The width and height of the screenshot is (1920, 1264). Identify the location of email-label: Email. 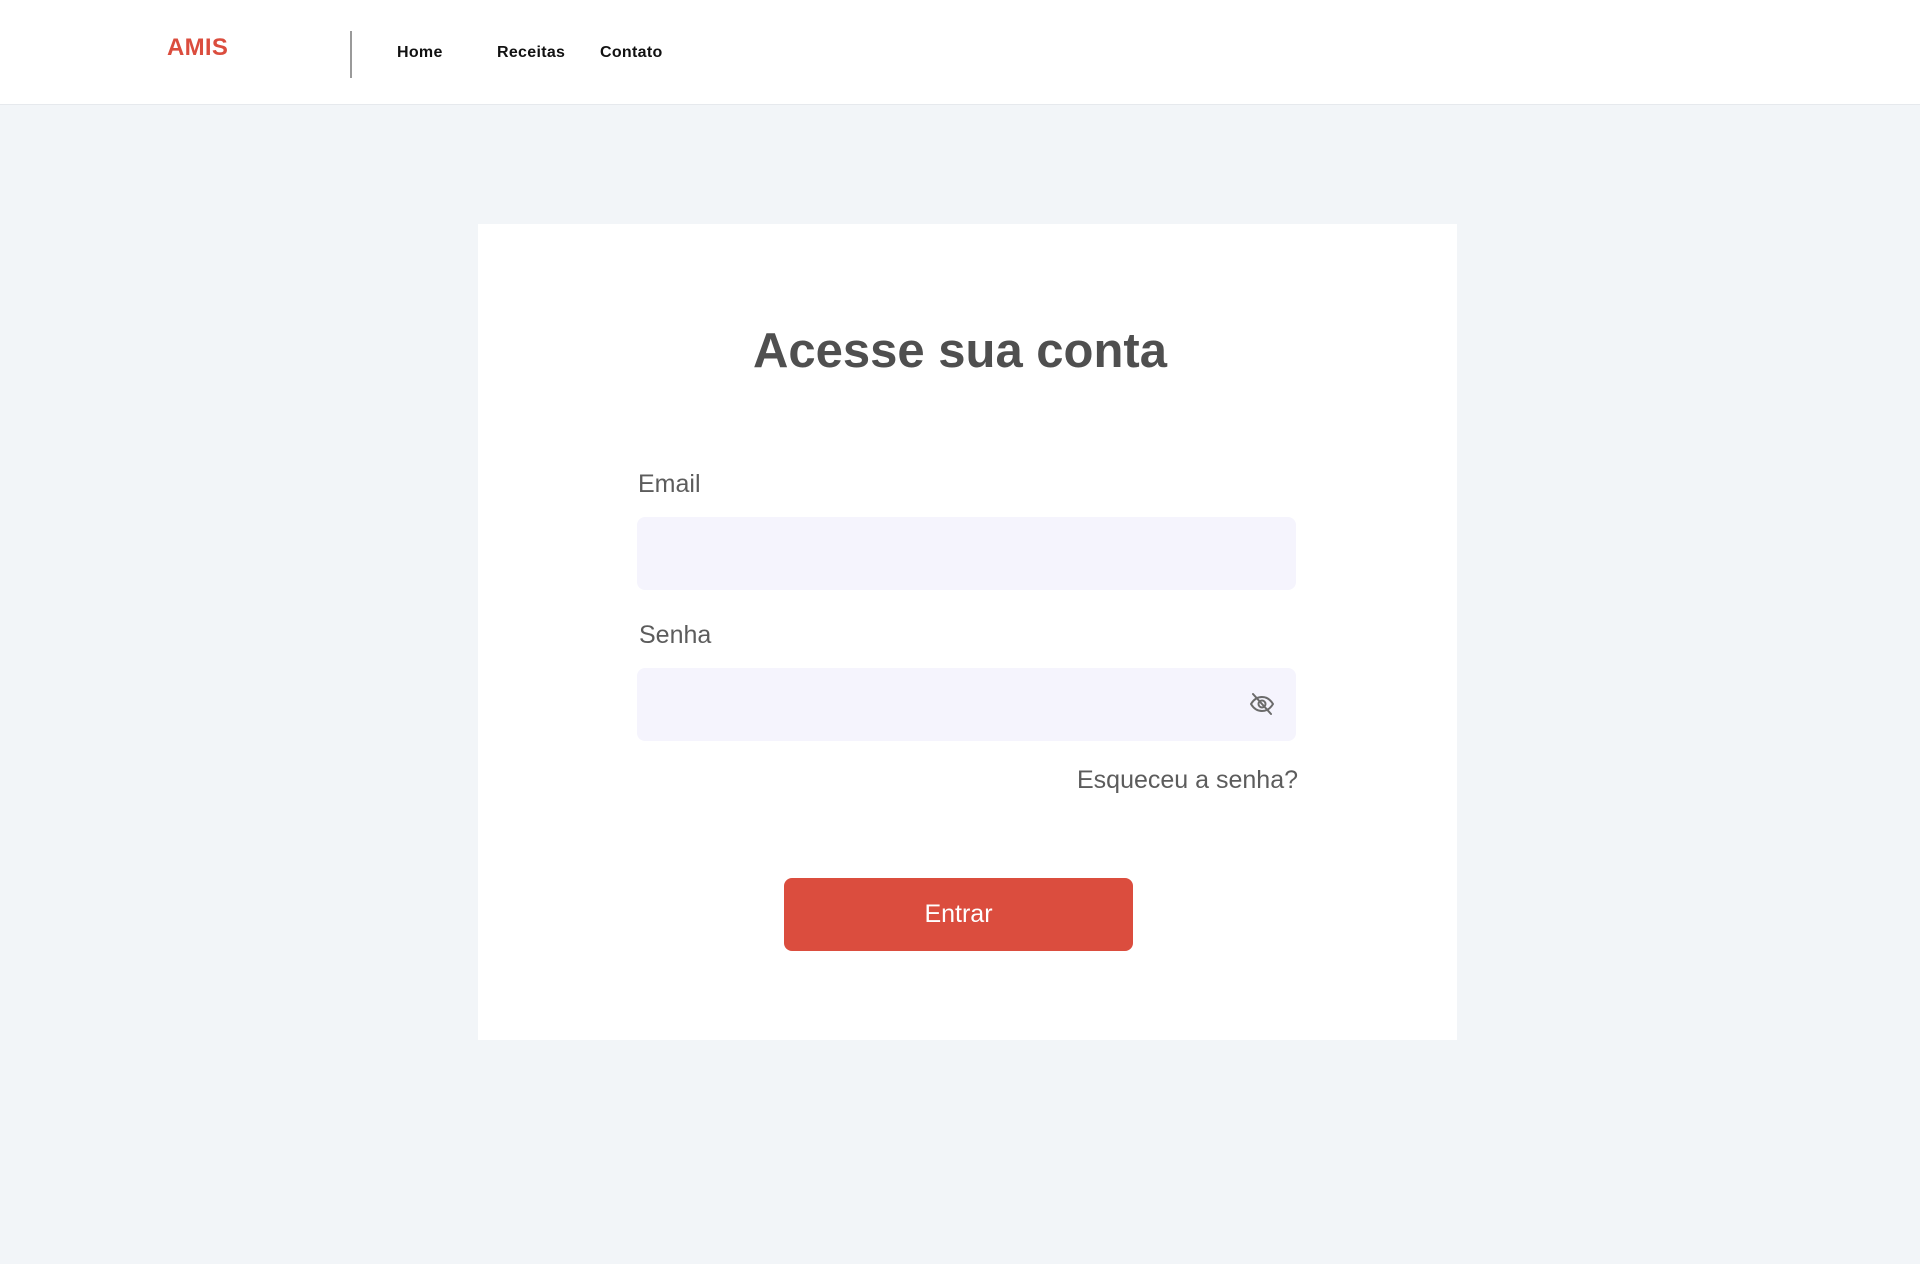
(669, 484).